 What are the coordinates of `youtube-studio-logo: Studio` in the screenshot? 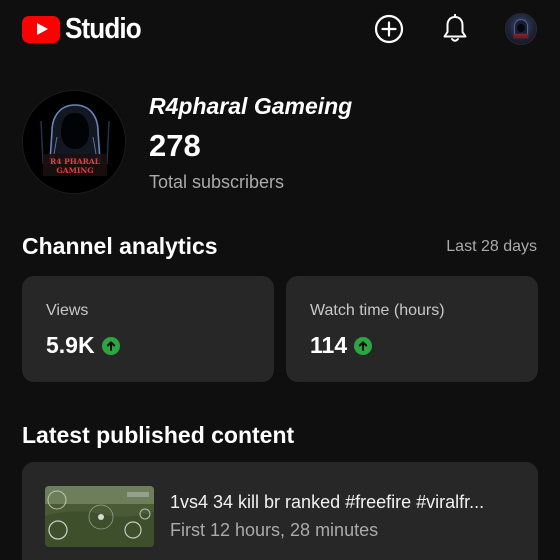 It's located at (85, 29).